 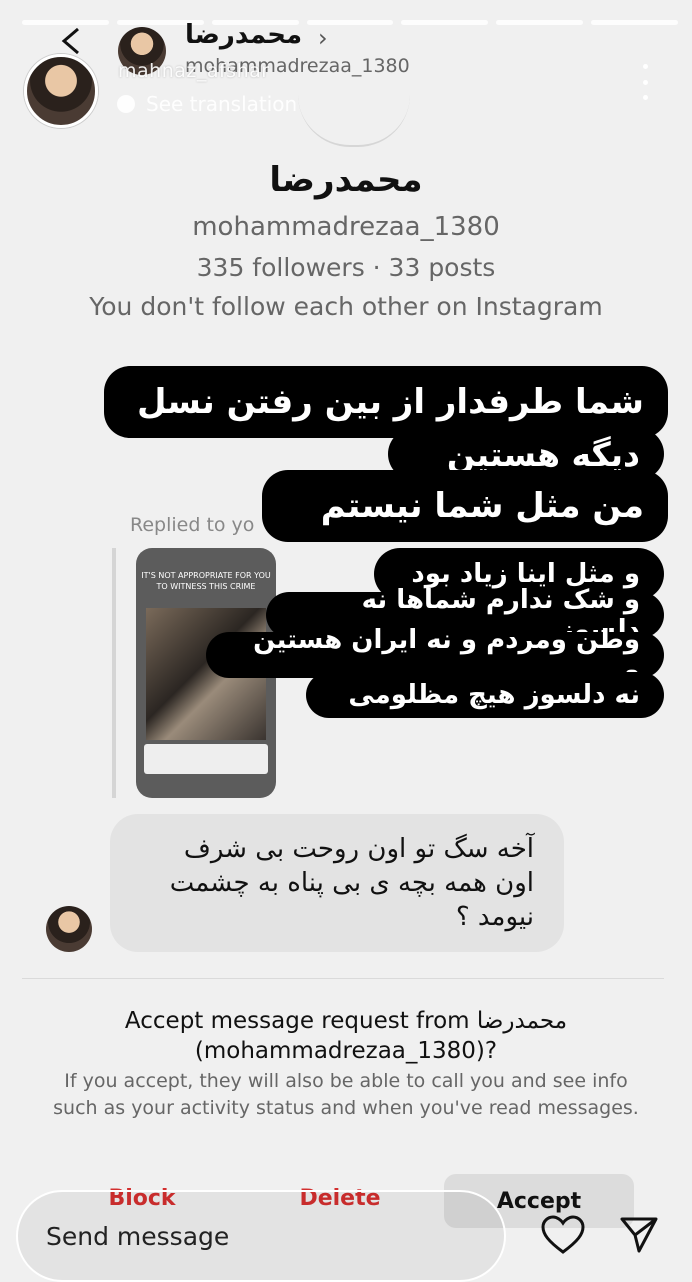 I want to click on reply-indicator-bar, so click(x=114, y=673).